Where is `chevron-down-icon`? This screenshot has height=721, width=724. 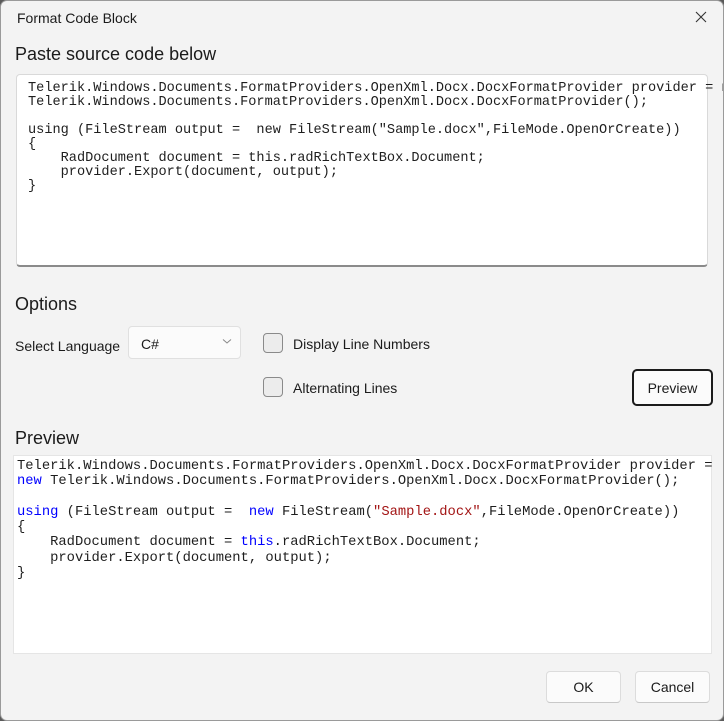 chevron-down-icon is located at coordinates (227, 341).